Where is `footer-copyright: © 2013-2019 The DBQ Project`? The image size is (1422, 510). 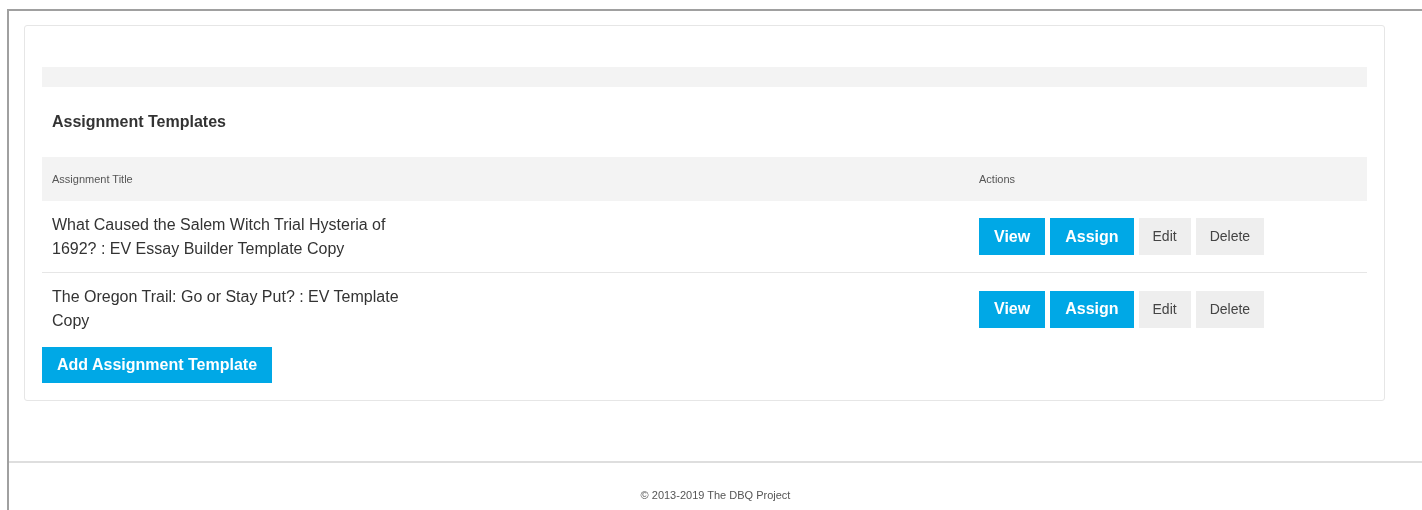
footer-copyright: © 2013-2019 The DBQ Project is located at coordinates (715, 494).